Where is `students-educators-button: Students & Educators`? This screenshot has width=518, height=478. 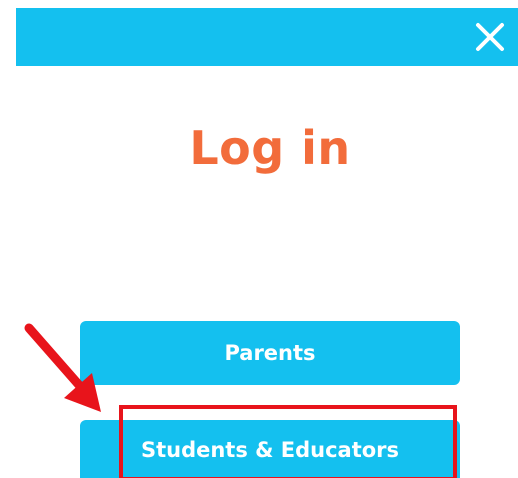
students-educators-button: Students & Educators is located at coordinates (270, 449).